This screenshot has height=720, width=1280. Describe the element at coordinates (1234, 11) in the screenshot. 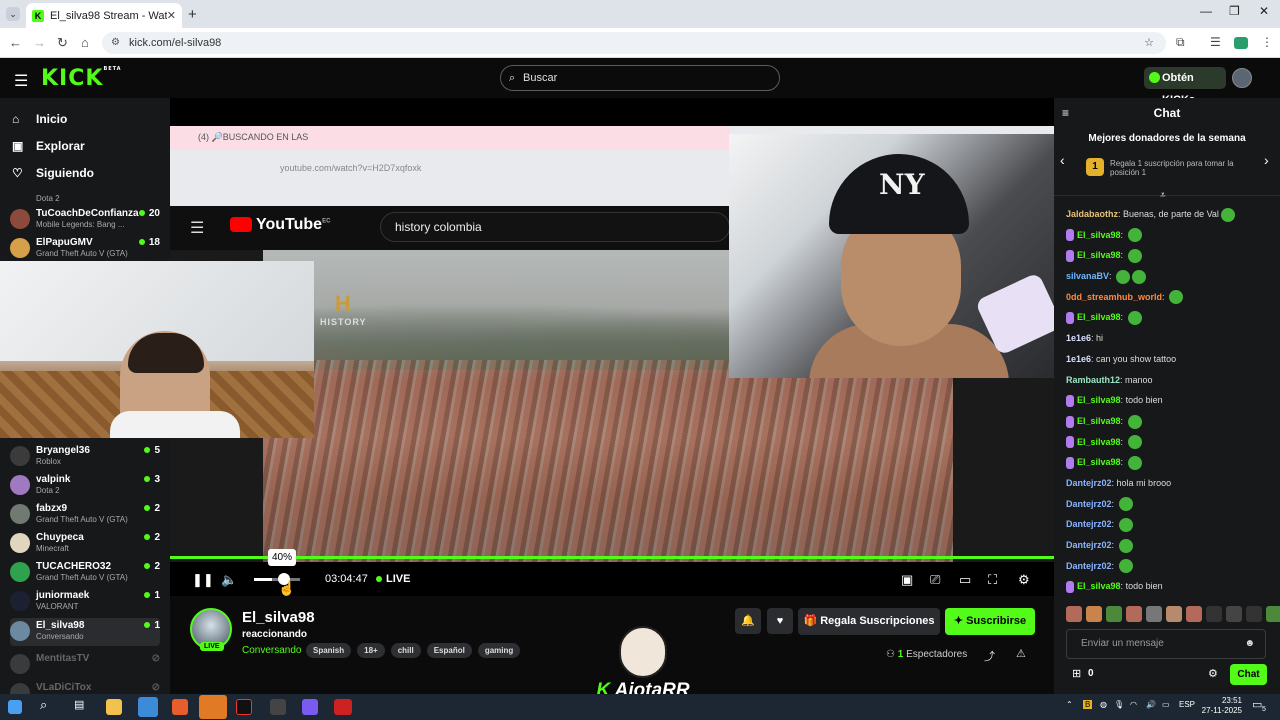

I see `restore-icon: ❐` at that location.